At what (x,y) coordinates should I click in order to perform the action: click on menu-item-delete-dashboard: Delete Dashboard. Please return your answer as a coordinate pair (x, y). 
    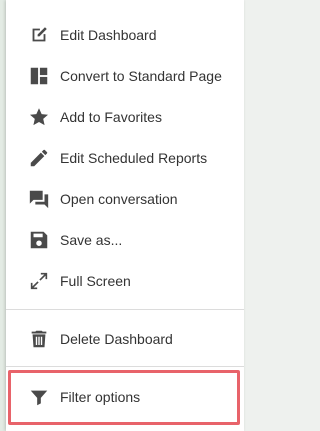
    Looking at the image, I should click on (125, 338).